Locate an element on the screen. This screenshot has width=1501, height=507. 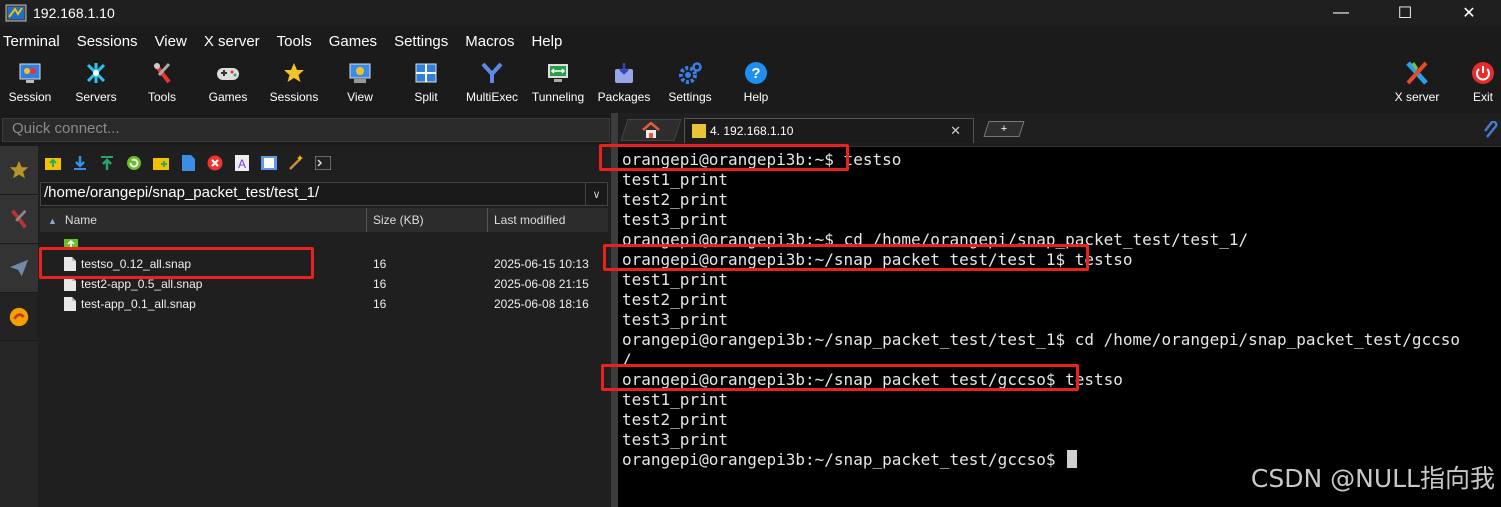
multiexec-button: MultiExec is located at coordinates (492, 83).